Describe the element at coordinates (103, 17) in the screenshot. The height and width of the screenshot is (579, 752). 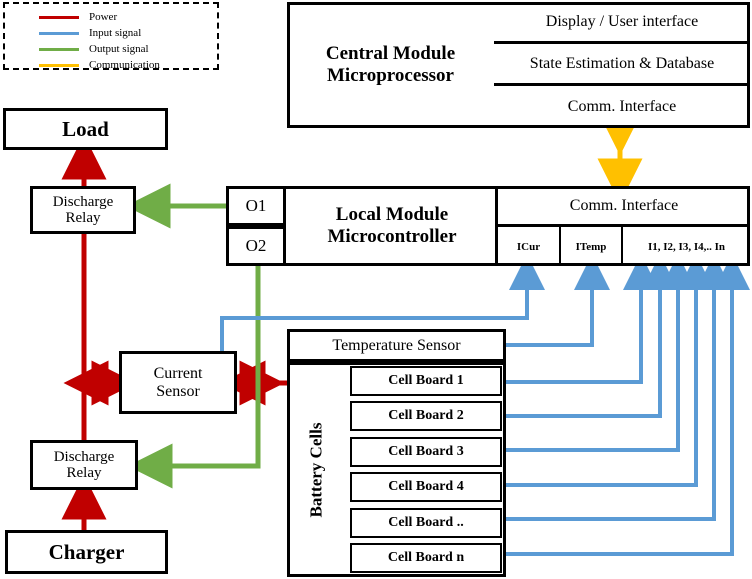
I see `legend-label-power: Power` at that location.